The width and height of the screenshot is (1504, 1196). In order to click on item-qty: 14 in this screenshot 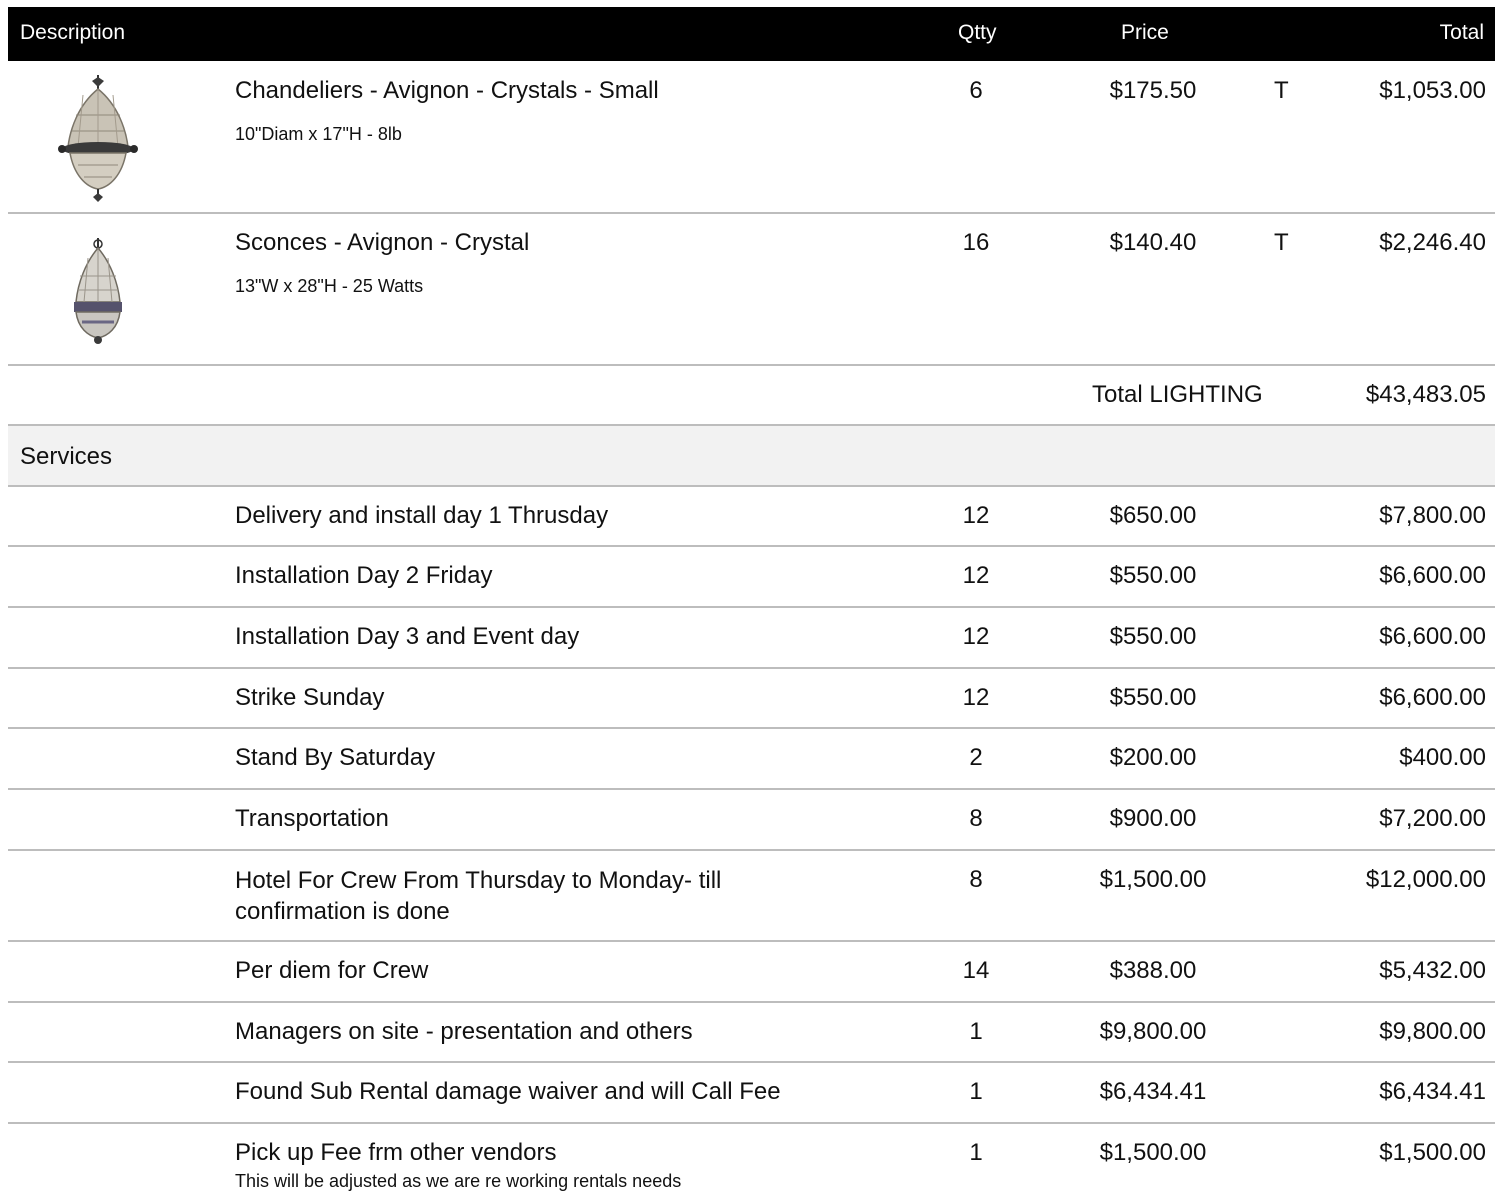, I will do `click(976, 970)`.